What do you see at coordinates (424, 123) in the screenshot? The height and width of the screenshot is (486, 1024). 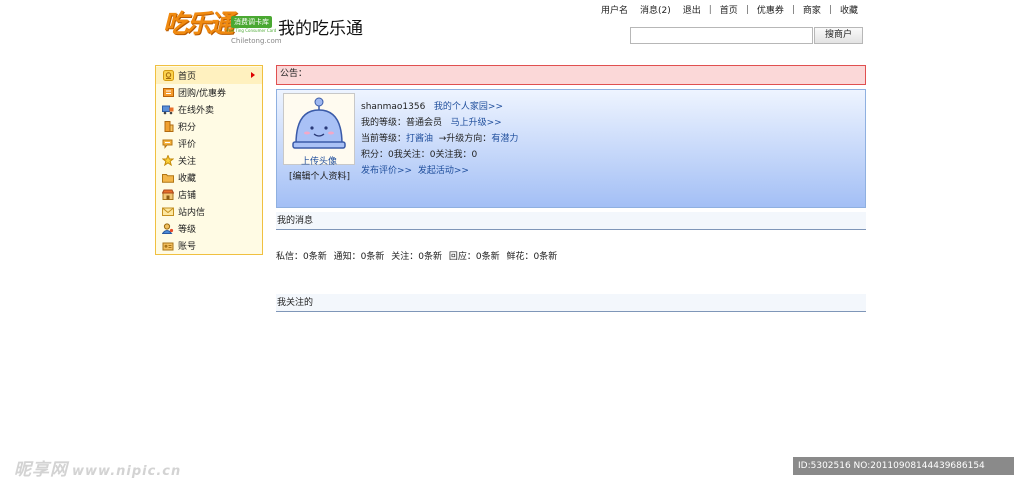 I see `level-value: 普通会员` at bounding box center [424, 123].